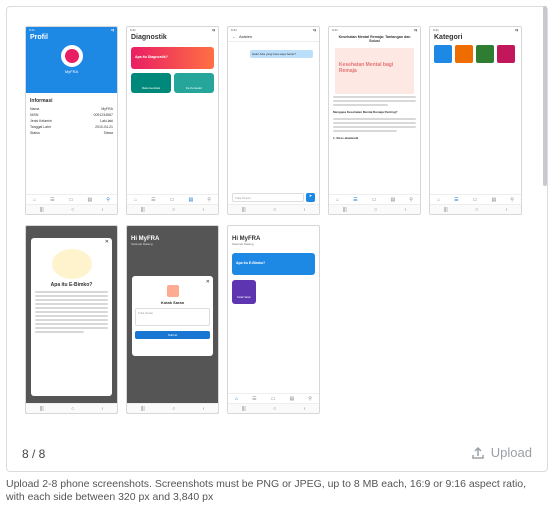 The image size is (554, 510). What do you see at coordinates (71, 242) in the screenshot?
I see `close-icon: ✕` at bounding box center [71, 242].